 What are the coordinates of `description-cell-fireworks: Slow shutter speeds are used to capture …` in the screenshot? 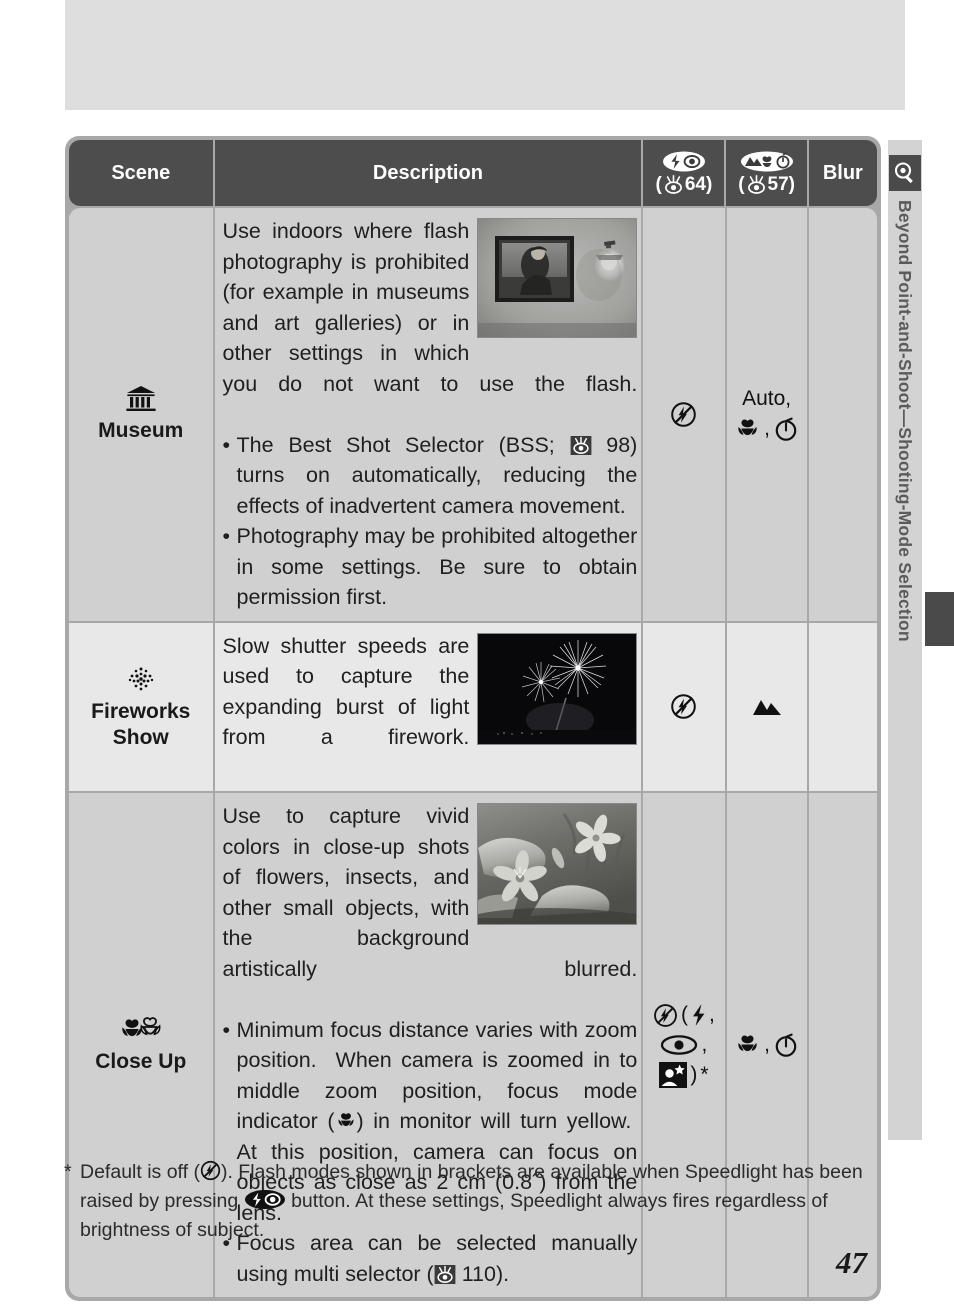 It's located at (428, 706).